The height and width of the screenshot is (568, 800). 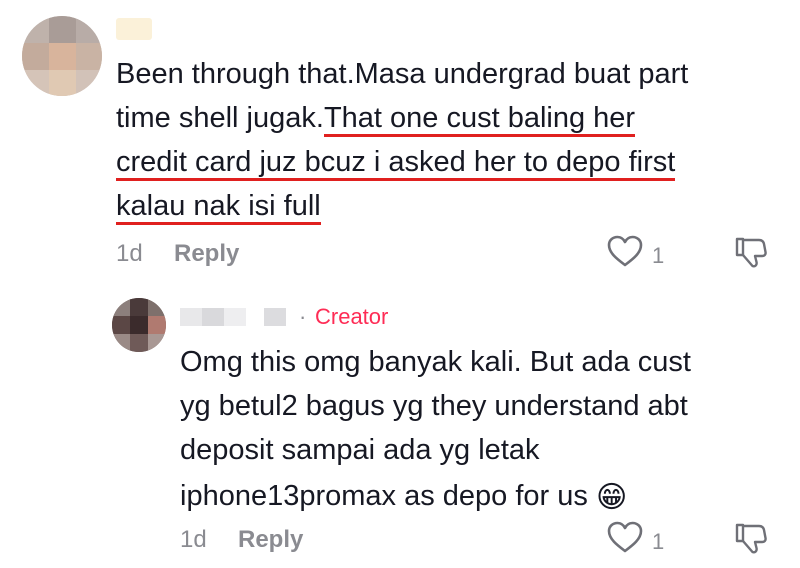 I want to click on comment-text-underlined: kalau nak isi full, so click(x=218, y=207).